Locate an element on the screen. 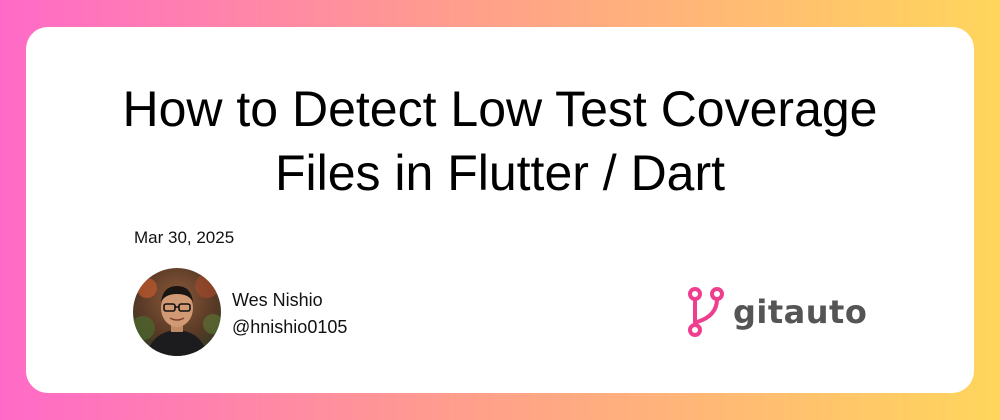 The height and width of the screenshot is (420, 1000). gitauto-logo: gitauto is located at coordinates (777, 312).